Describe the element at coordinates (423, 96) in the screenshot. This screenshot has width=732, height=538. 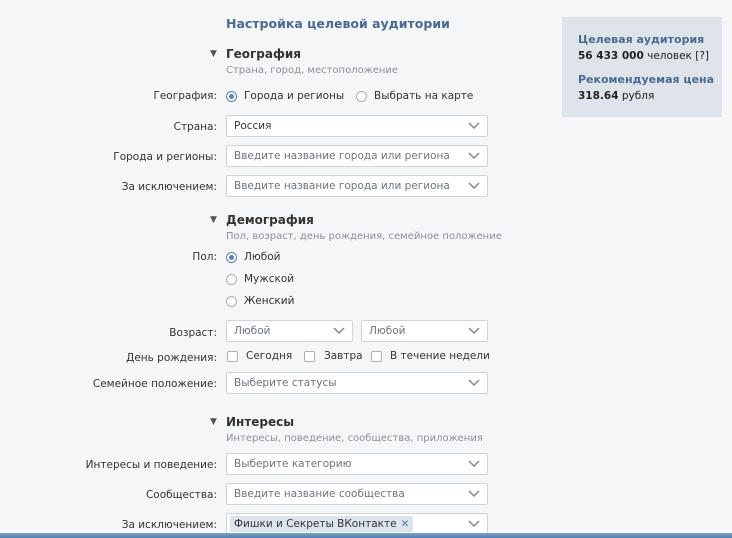
I see `radio-map-label: Выбрать на карте` at that location.